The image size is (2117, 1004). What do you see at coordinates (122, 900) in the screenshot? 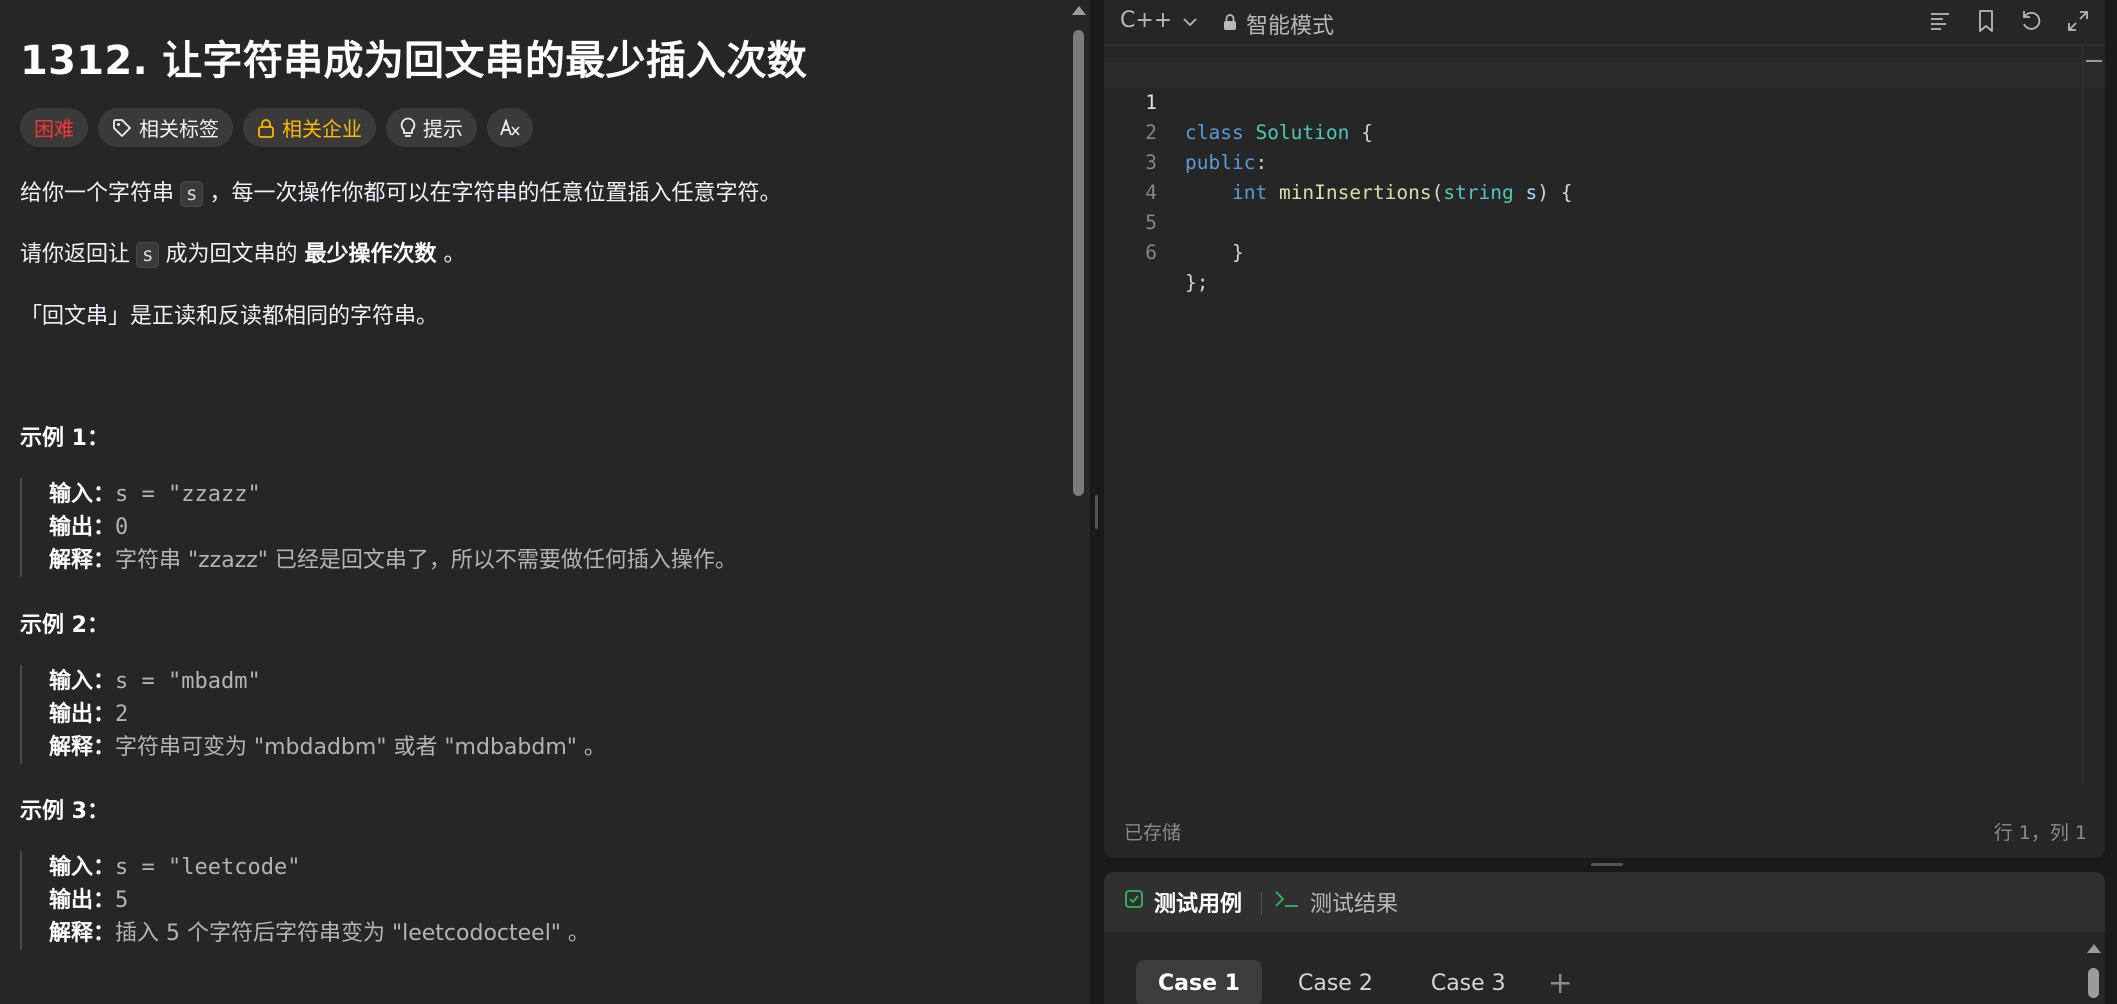
I see `example-output: 5` at bounding box center [122, 900].